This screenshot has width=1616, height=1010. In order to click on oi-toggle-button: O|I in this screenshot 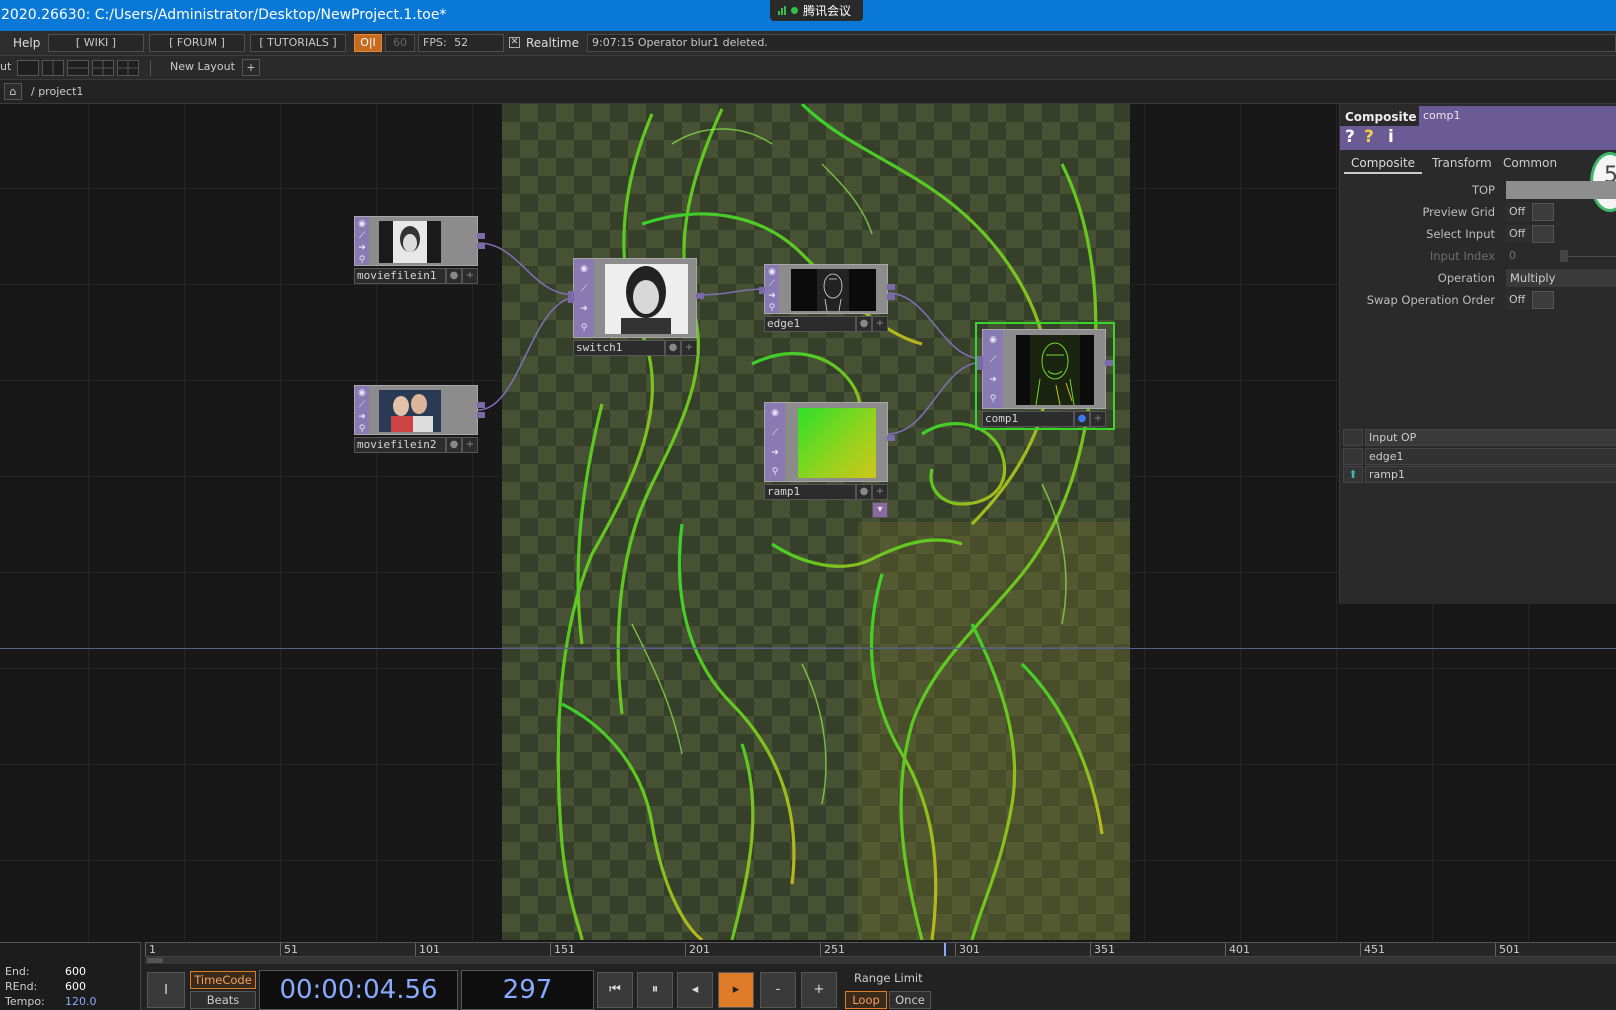, I will do `click(368, 43)`.